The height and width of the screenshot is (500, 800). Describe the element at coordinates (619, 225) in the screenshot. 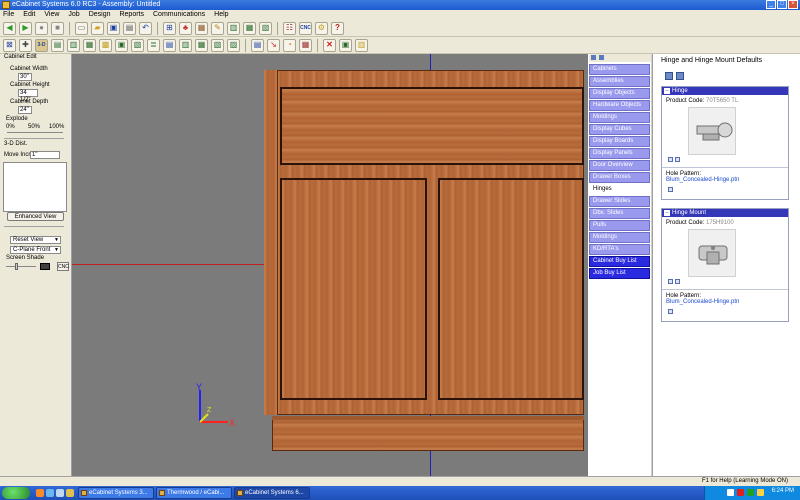

I see `category-item: Pulls` at that location.